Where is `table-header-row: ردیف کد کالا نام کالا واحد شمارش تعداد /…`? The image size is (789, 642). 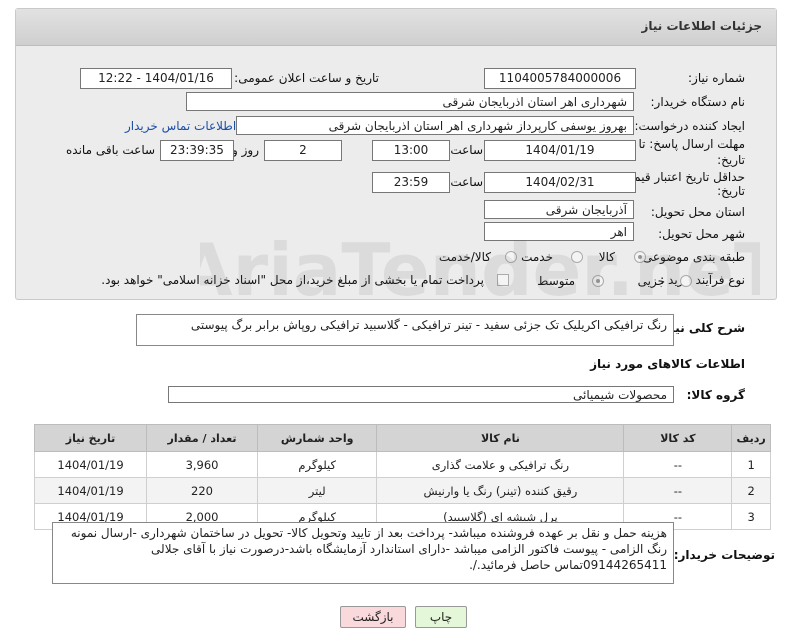
table-header-row: ردیف کد کالا نام کالا واحد شمارش تعداد /… is located at coordinates (402, 438).